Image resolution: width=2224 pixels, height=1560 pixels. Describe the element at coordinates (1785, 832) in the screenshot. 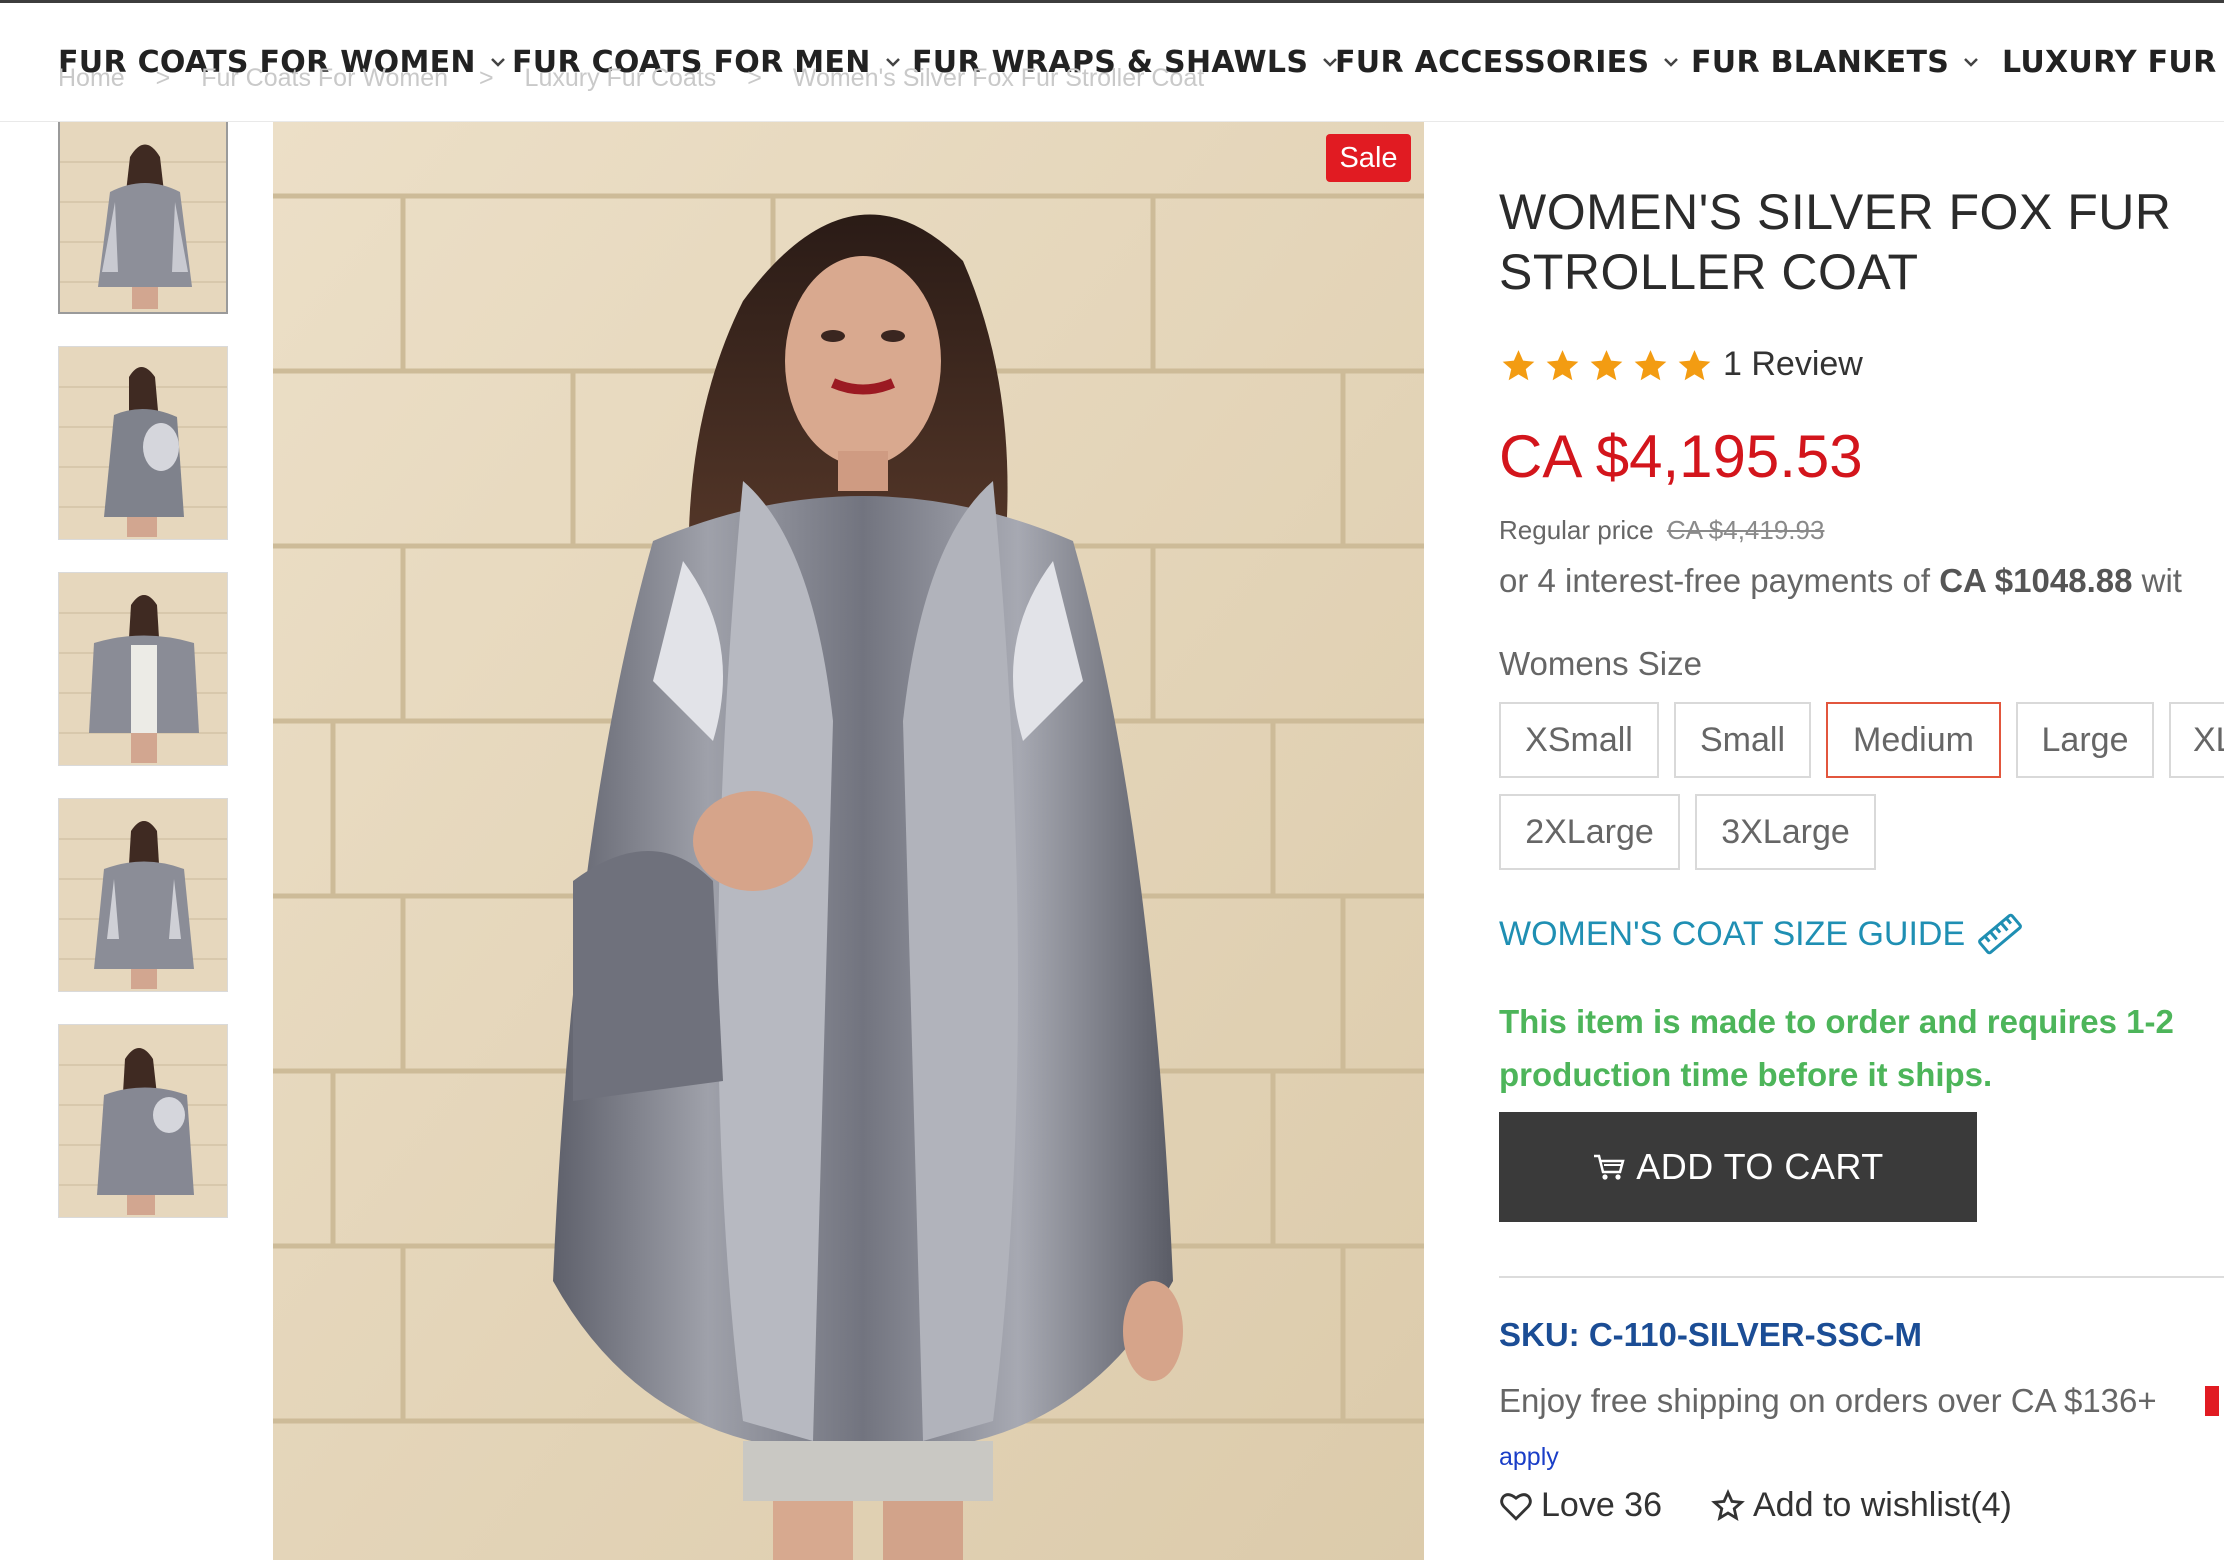

I see `size-option-3xlarge: 3XLarge` at that location.